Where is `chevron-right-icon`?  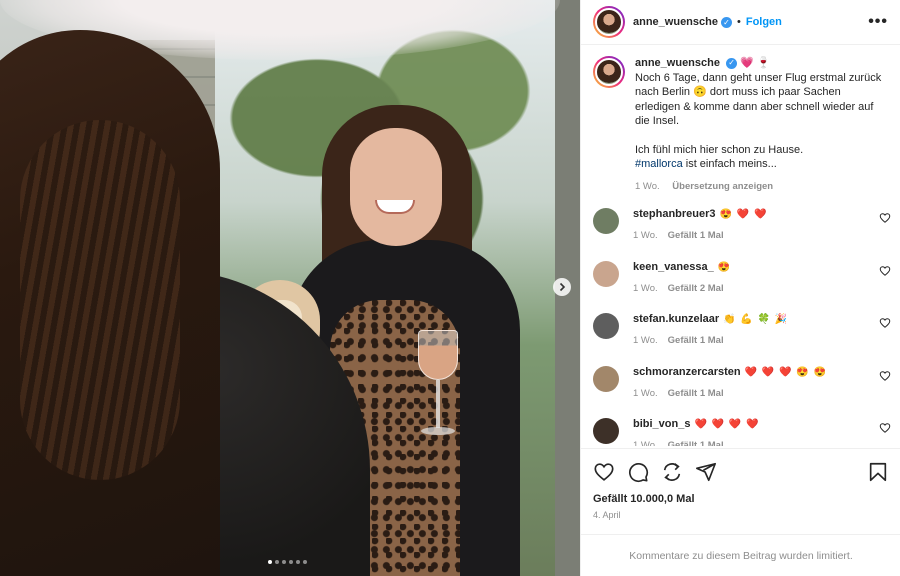
chevron-right-icon is located at coordinates (562, 287).